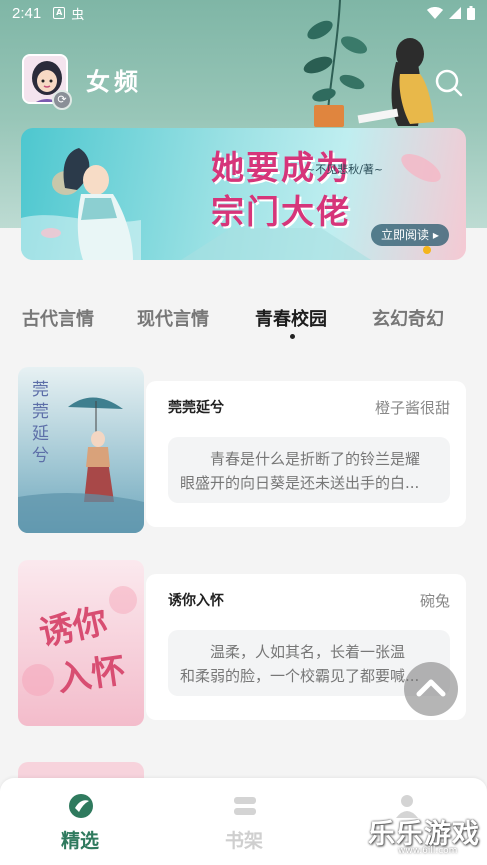 The width and height of the screenshot is (487, 865). I want to click on bookshelf-icon, so click(245, 806).